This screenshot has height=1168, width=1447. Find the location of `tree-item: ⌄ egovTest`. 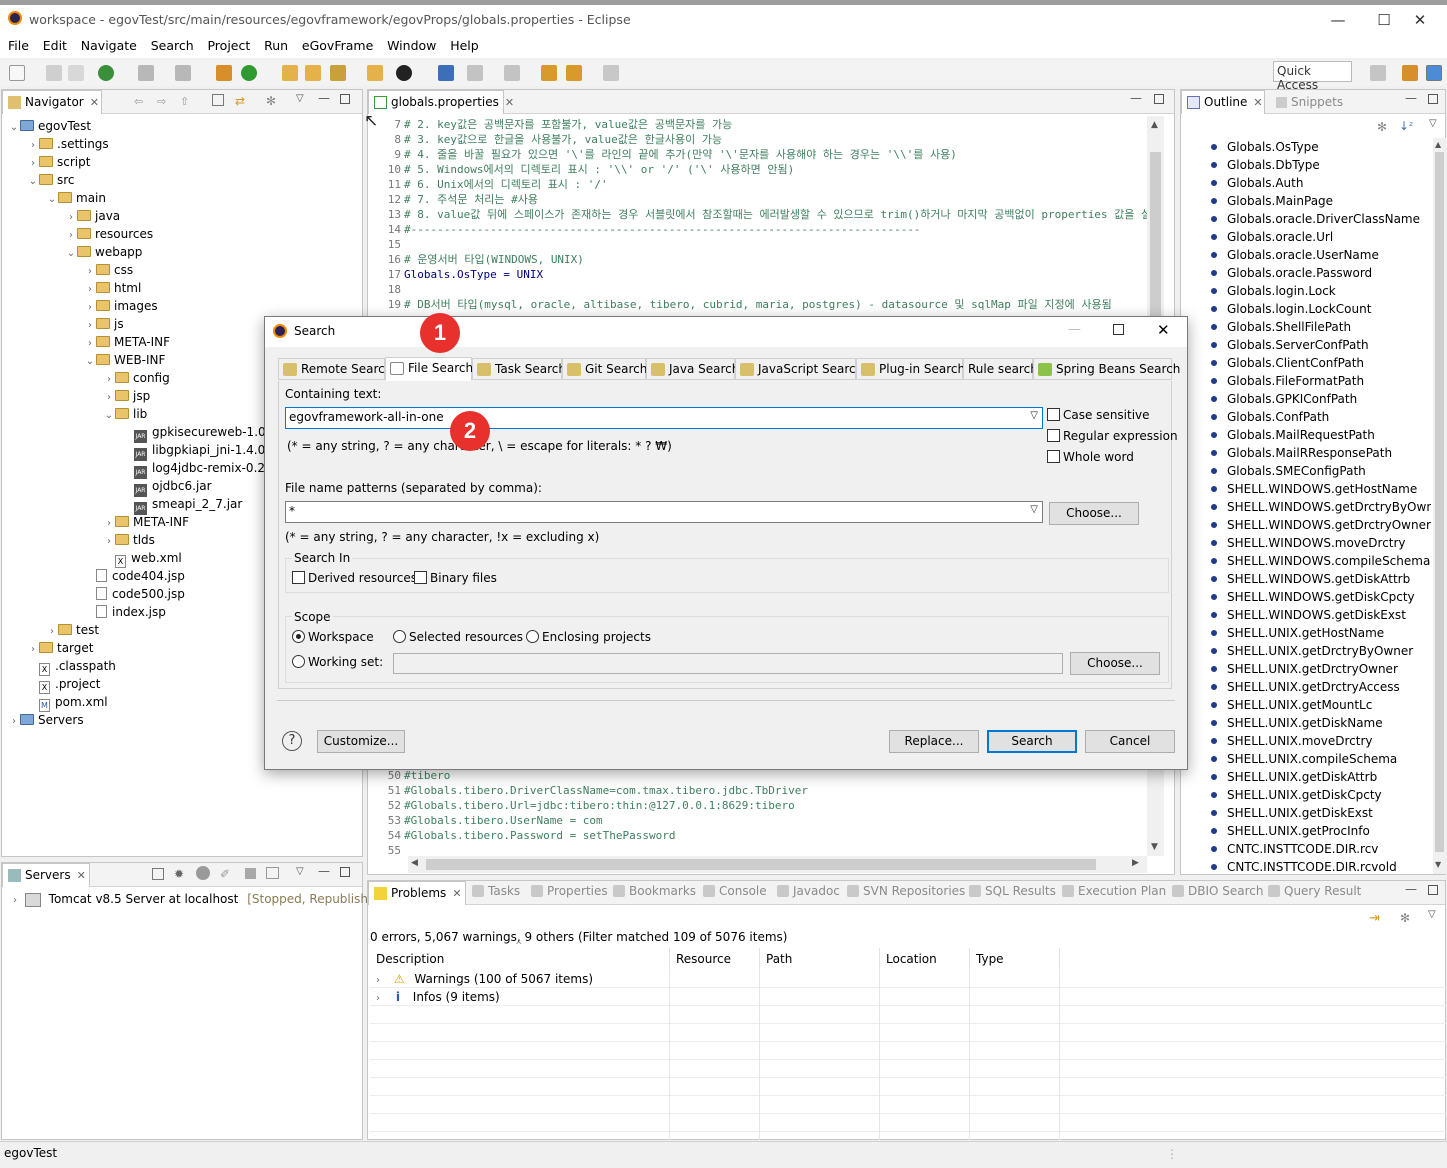

tree-item: ⌄ egovTest is located at coordinates (49, 126).